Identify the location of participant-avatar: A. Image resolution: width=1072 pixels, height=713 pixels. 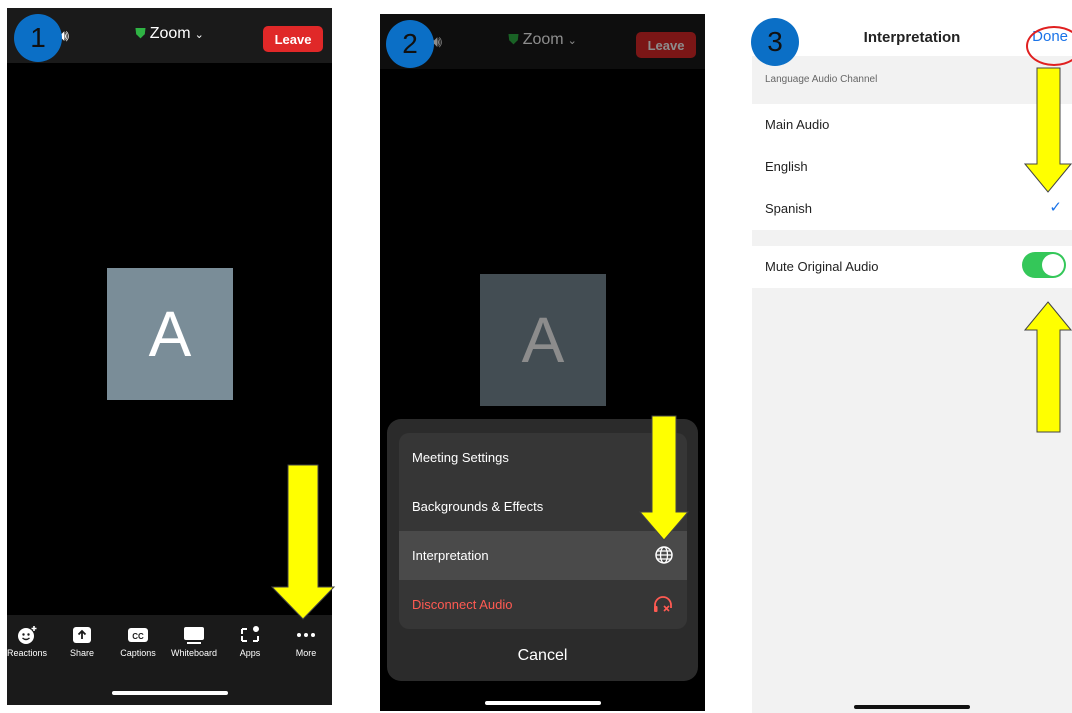
(170, 334).